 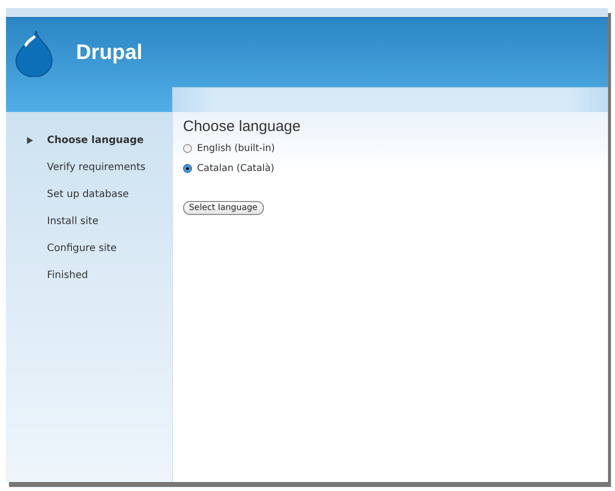 What do you see at coordinates (67, 275) in the screenshot?
I see `step-label: Finished` at bounding box center [67, 275].